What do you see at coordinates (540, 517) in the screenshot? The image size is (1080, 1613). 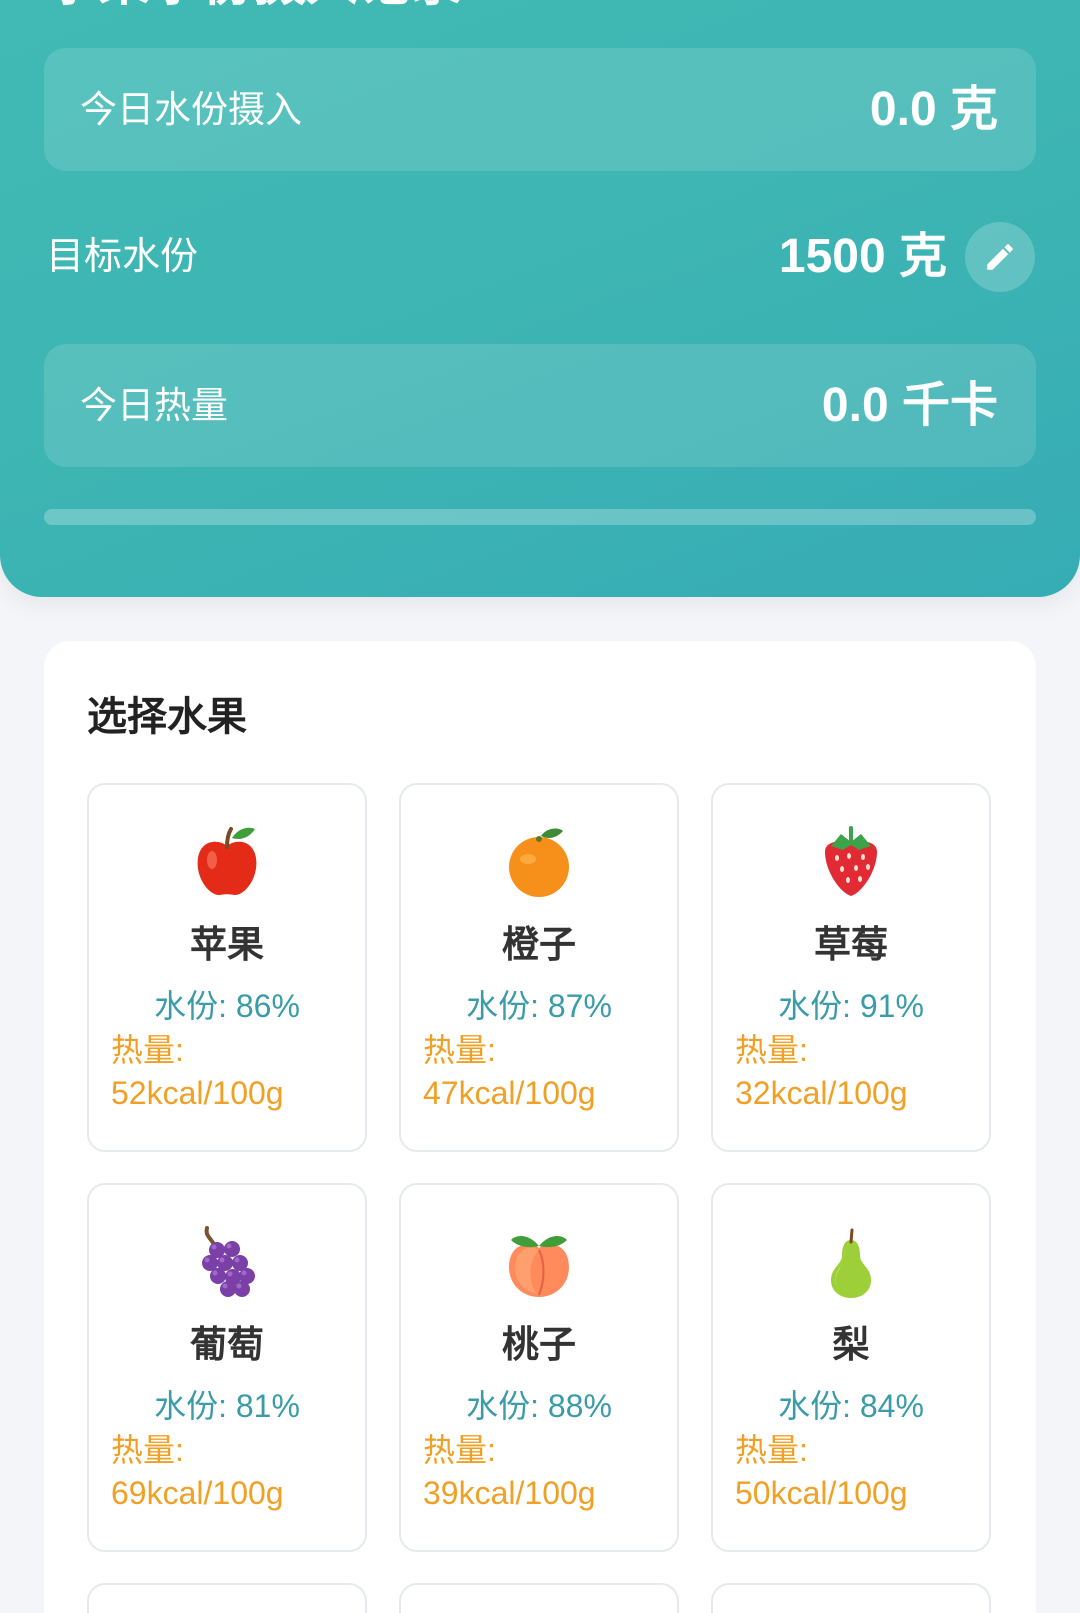 I see `water-progress-bar` at bounding box center [540, 517].